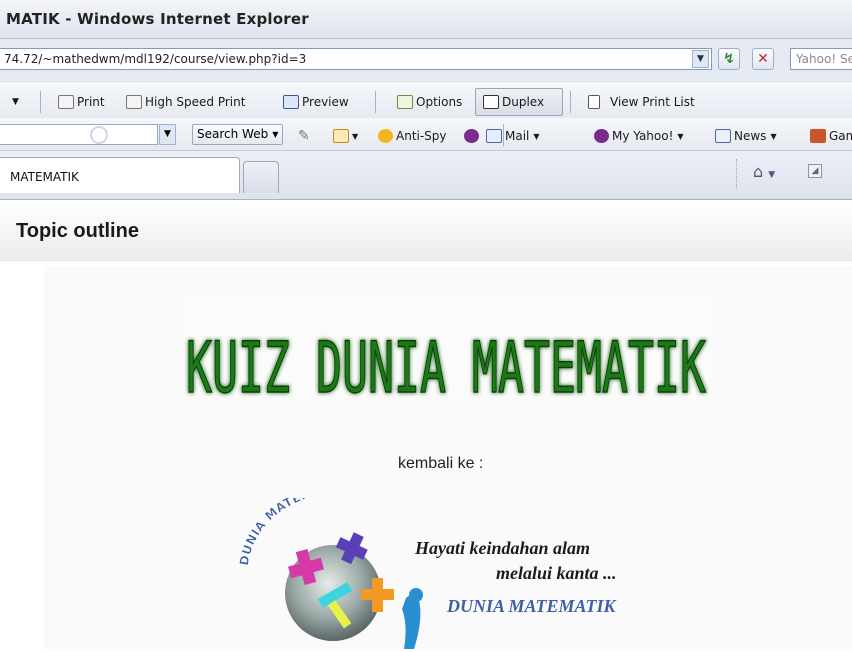 The image size is (852, 652). I want to click on rss-icon: ◢, so click(815, 171).